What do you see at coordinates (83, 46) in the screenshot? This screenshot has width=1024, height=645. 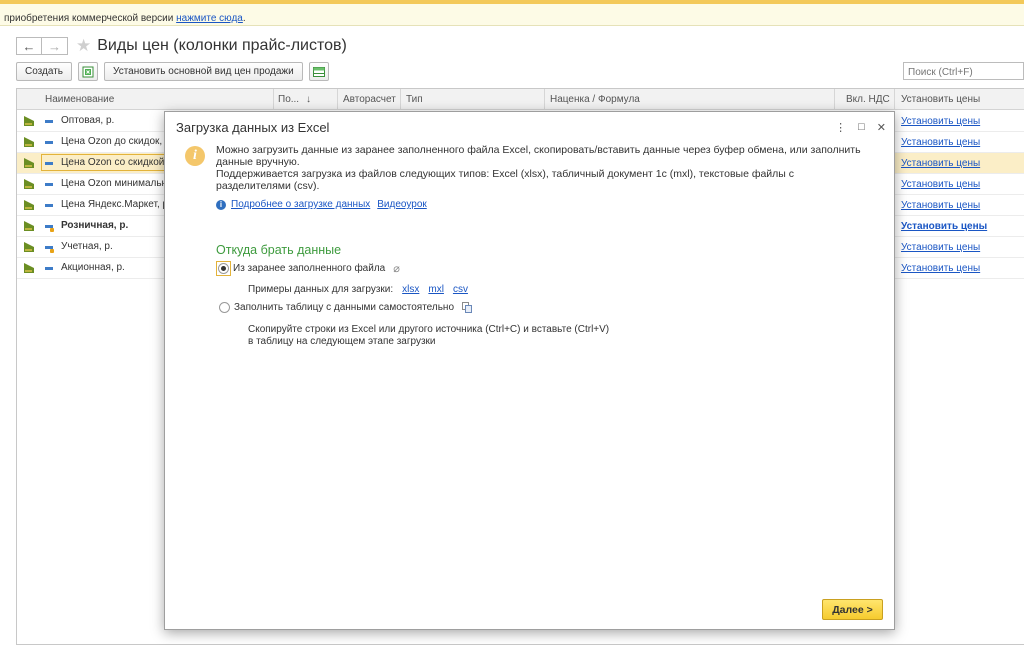 I see `favorite-star-icon: ★` at bounding box center [83, 46].